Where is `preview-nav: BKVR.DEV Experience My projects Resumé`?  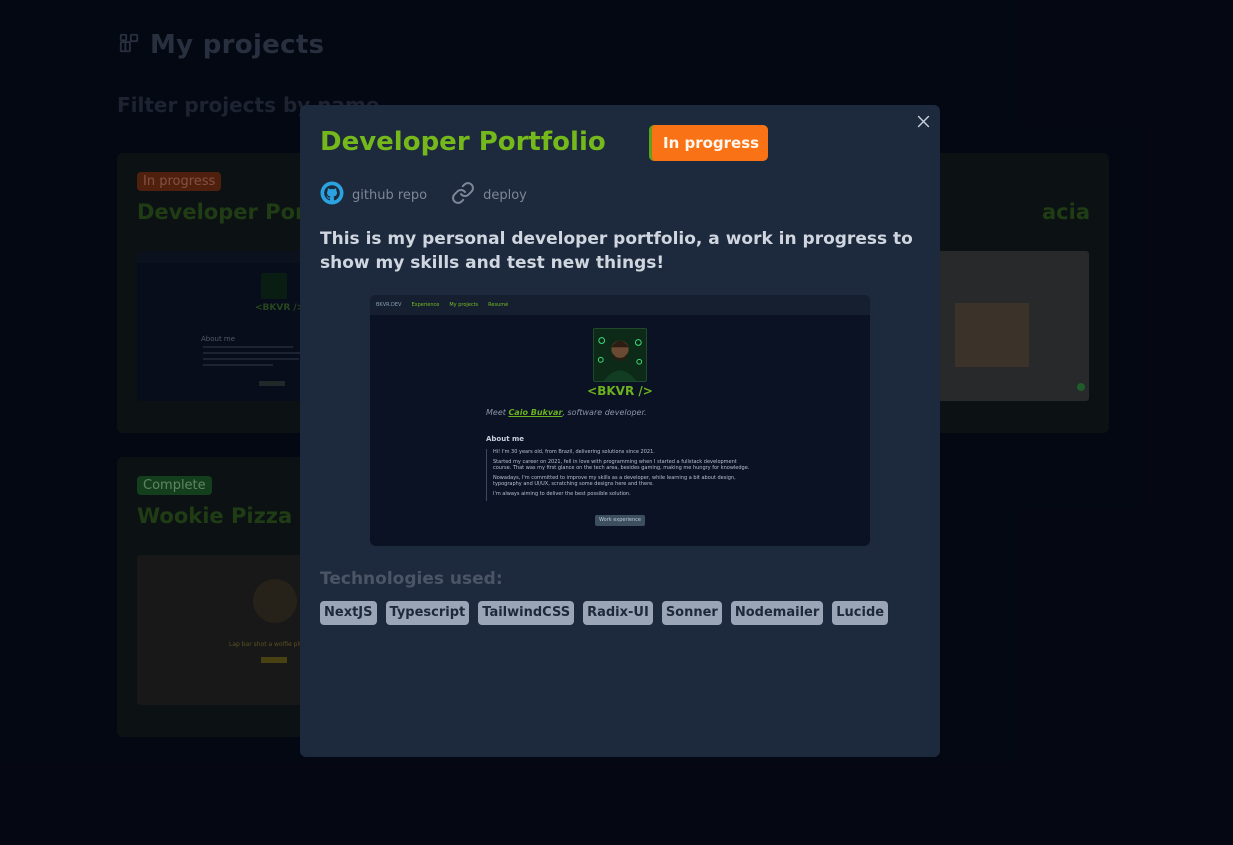 preview-nav: BKVR.DEV Experience My projects Resumé is located at coordinates (620, 305).